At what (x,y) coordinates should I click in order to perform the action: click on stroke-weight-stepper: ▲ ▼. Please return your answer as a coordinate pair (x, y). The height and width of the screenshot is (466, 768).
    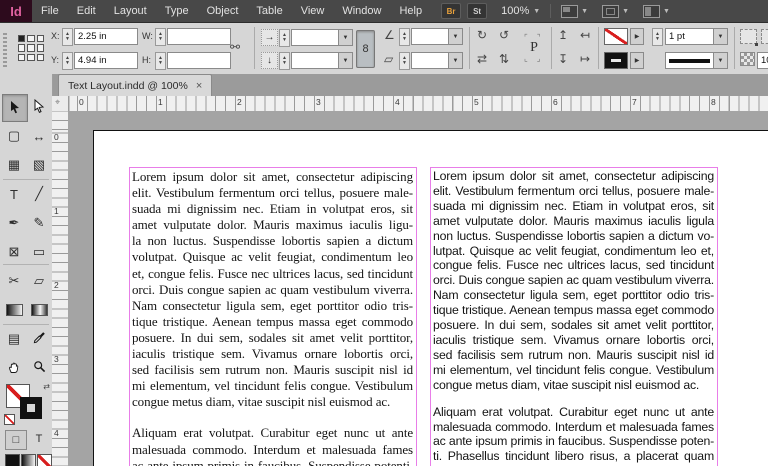
    Looking at the image, I should click on (657, 37).